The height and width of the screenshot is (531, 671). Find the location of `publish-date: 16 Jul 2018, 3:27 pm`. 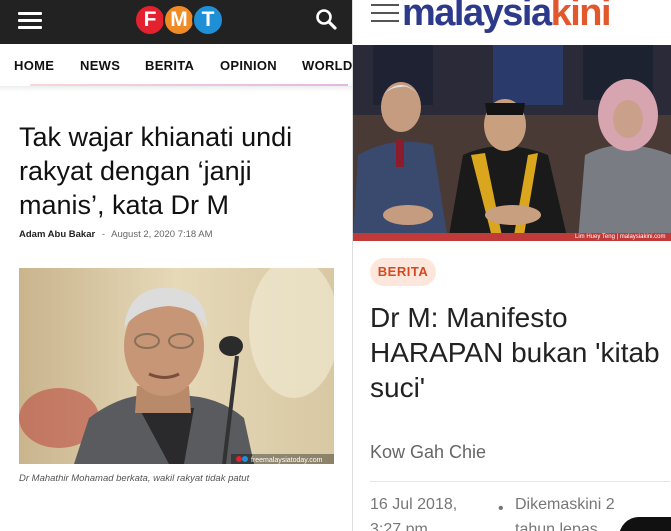

publish-date: 16 Jul 2018, 3:27 pm is located at coordinates (414, 513).